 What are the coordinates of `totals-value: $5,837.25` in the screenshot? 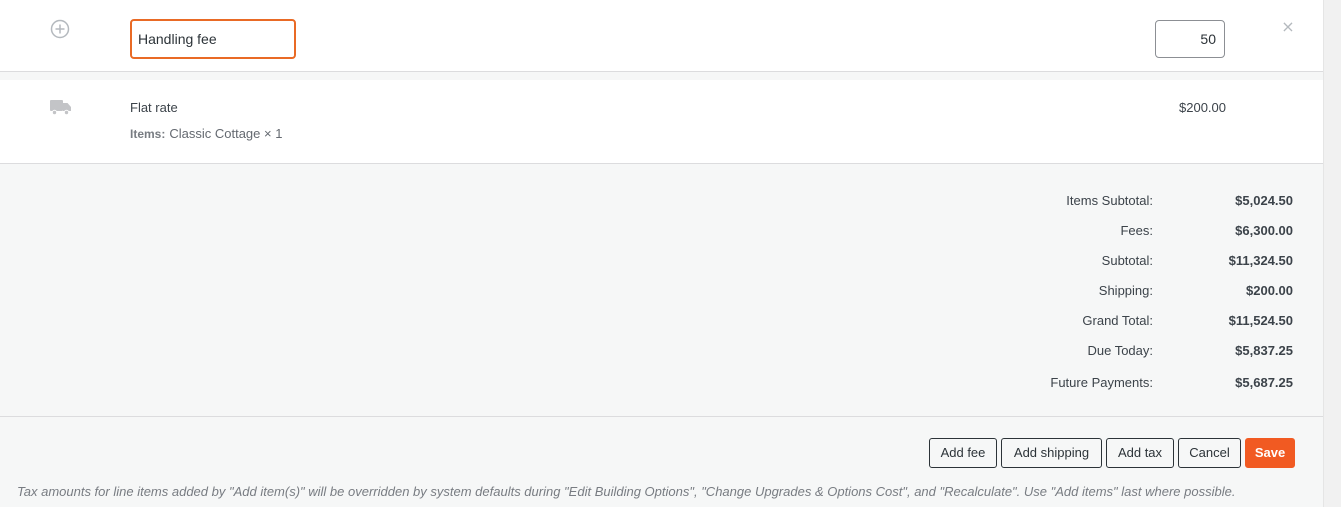 It's located at (1264, 350).